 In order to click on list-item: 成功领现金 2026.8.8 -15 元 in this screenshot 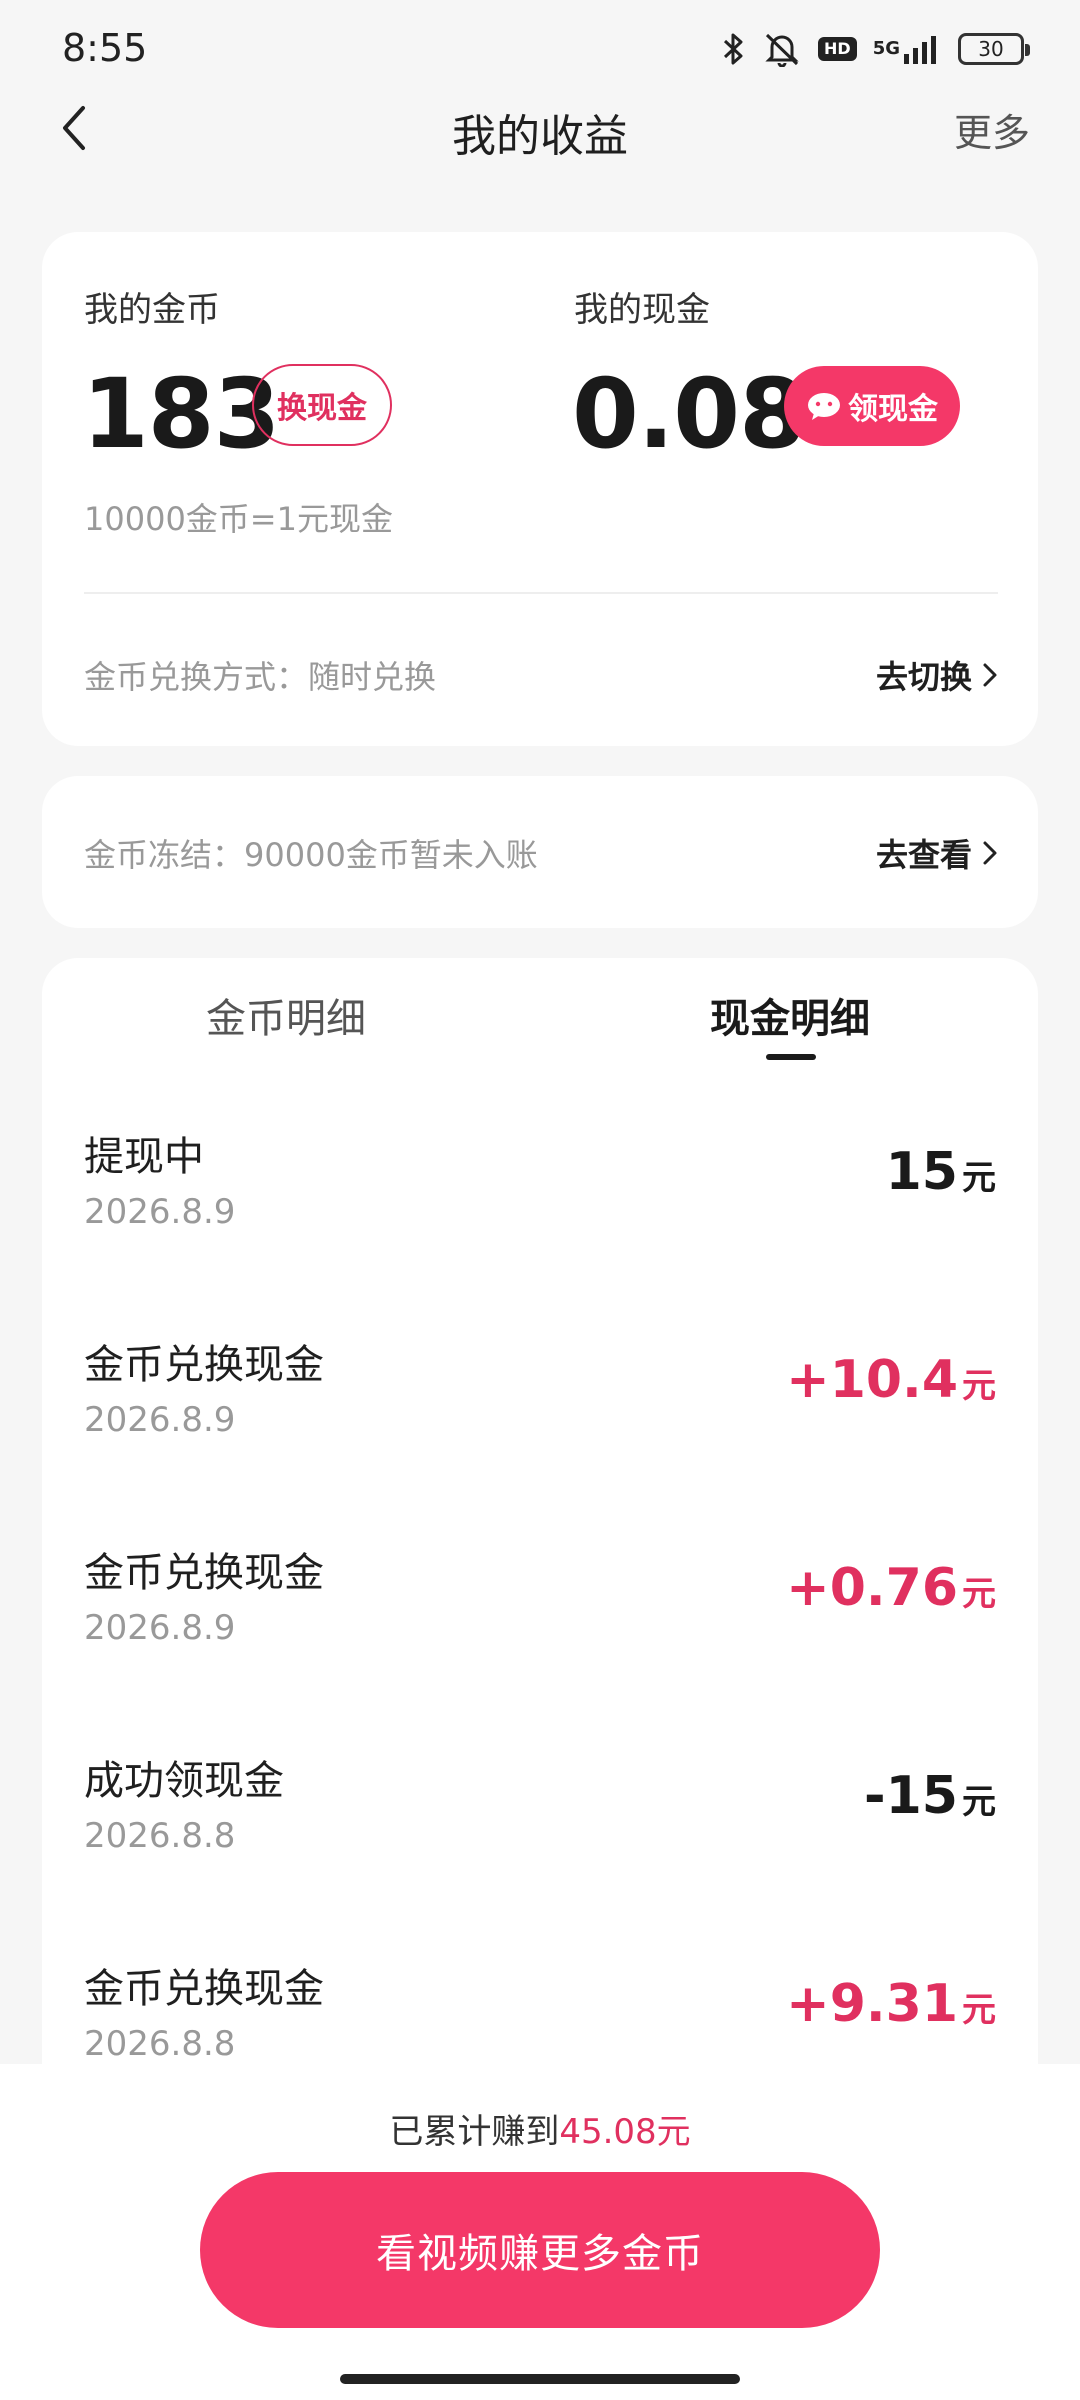, I will do `click(540, 1842)`.